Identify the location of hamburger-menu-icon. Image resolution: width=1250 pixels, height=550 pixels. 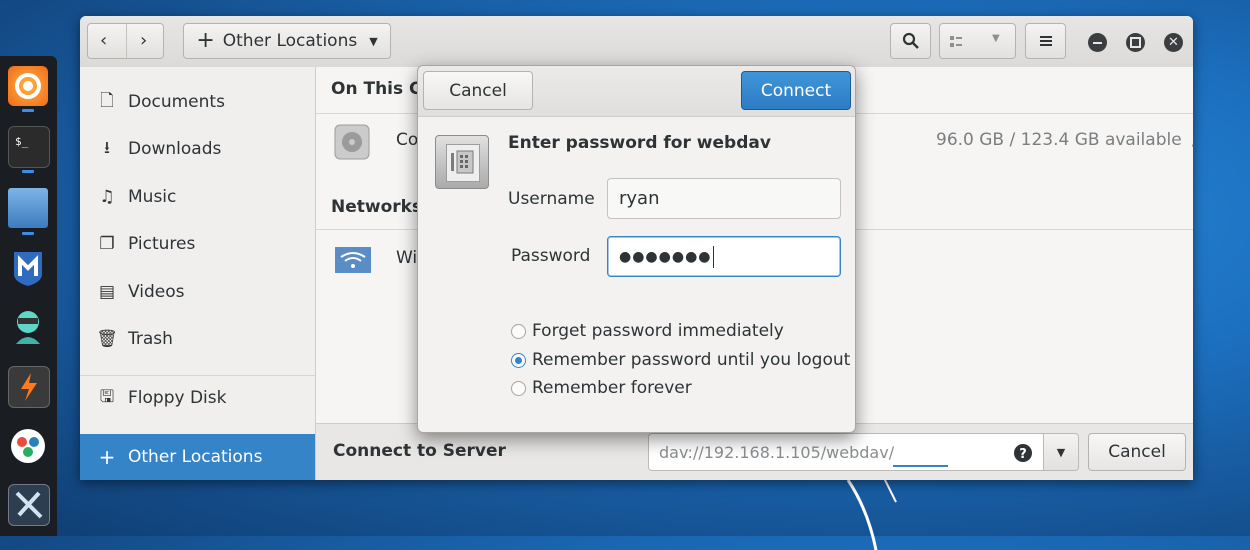
(1045, 41).